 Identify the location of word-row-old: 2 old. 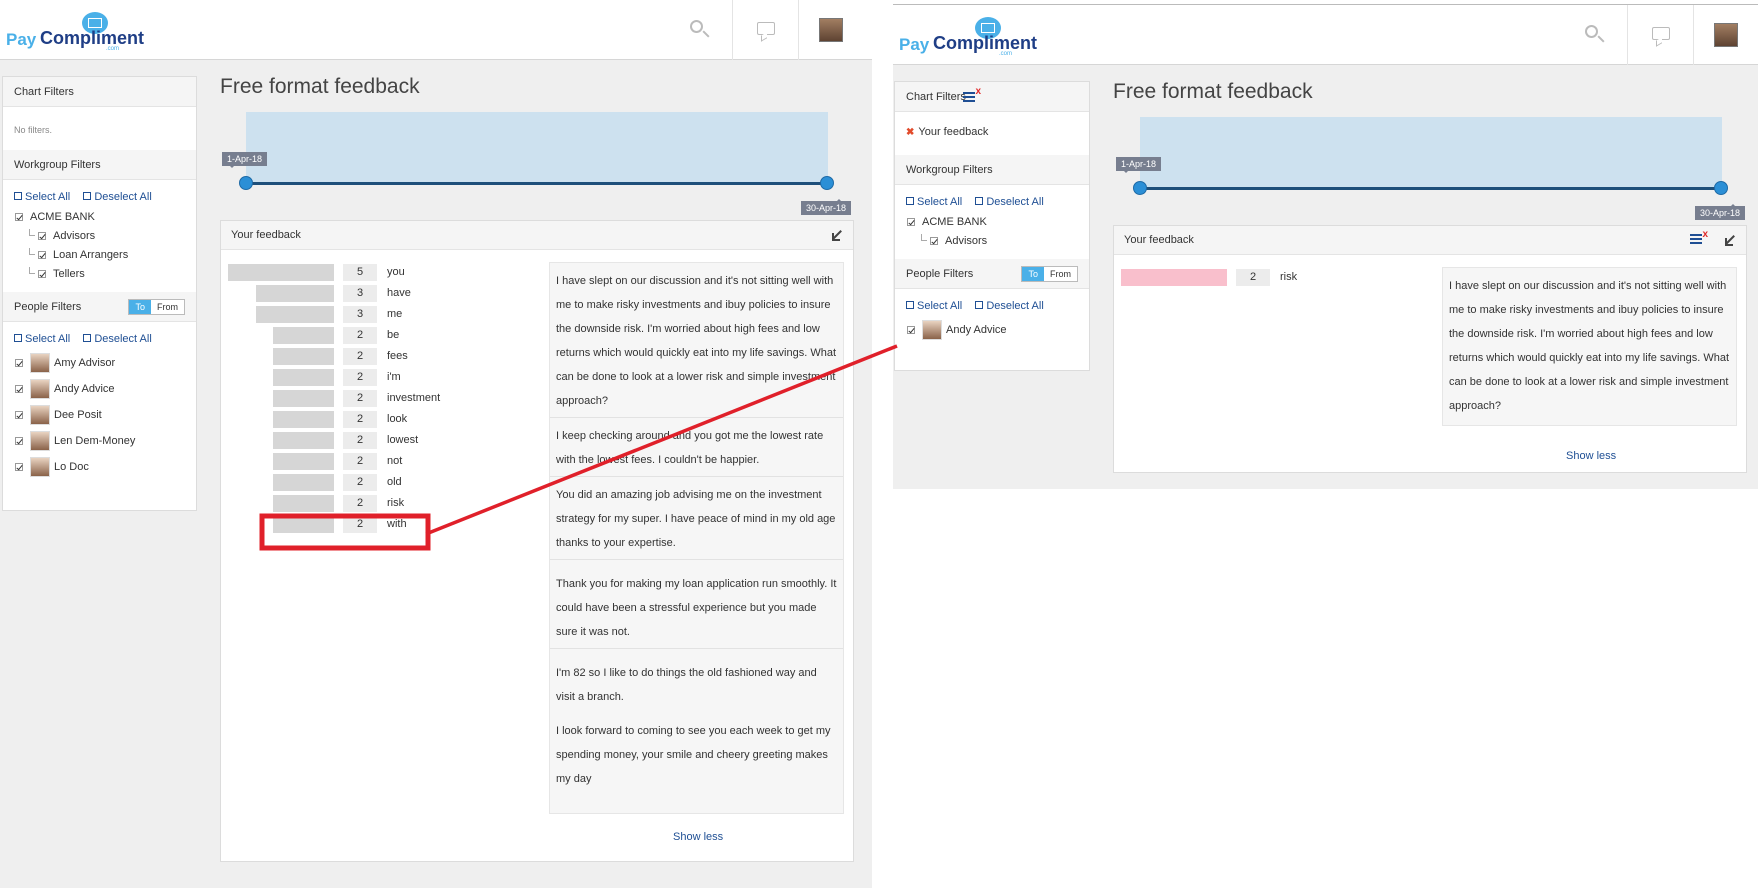
(381, 482).